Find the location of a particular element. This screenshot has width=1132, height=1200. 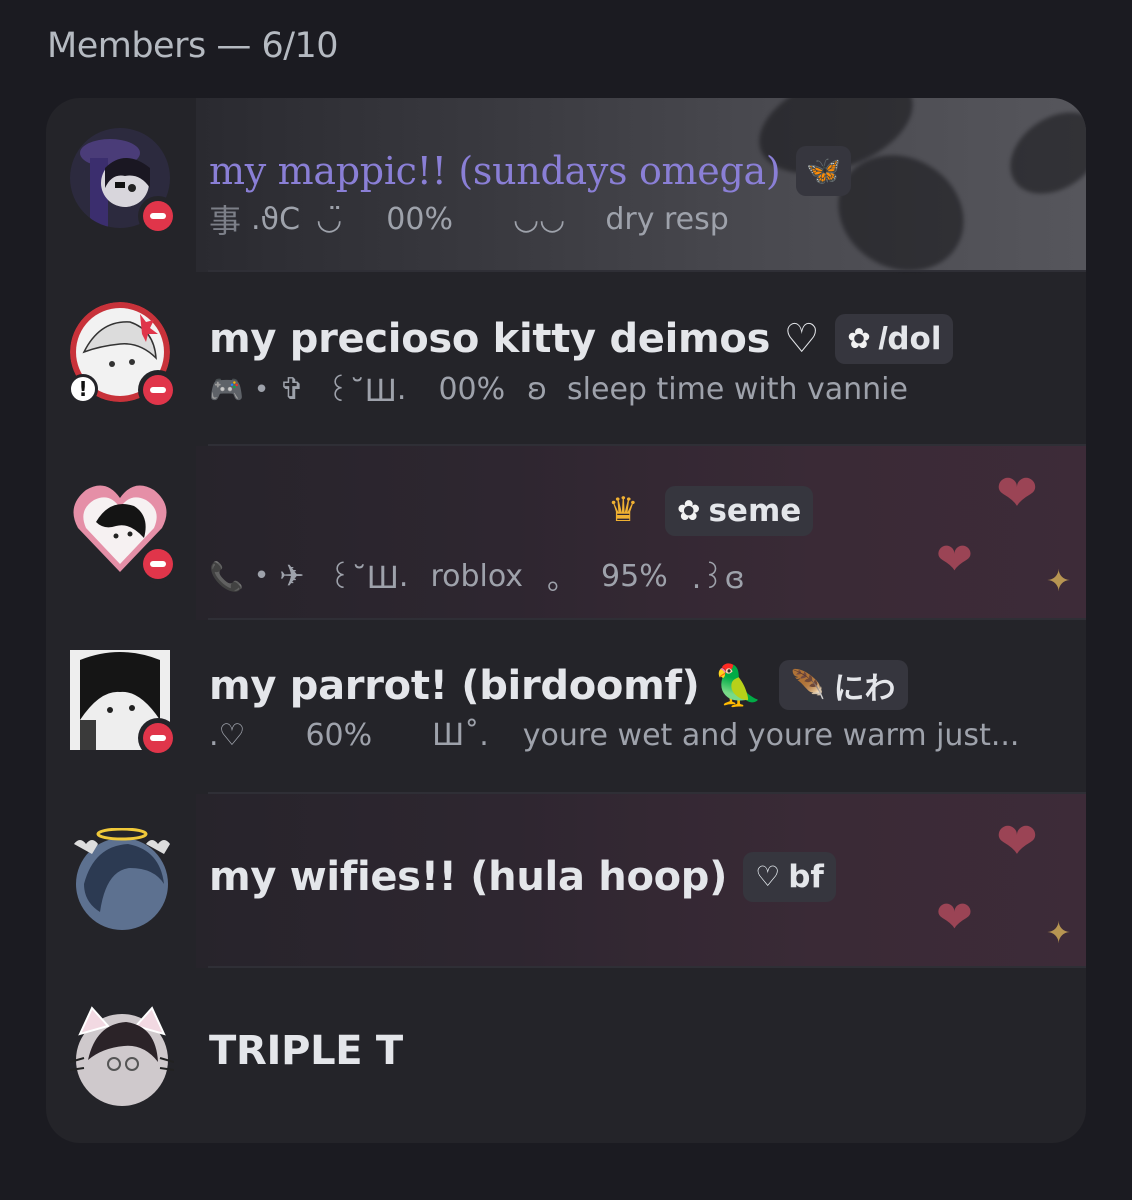

server-tag-badge: ✿ 𝐼dol is located at coordinates (894, 339).